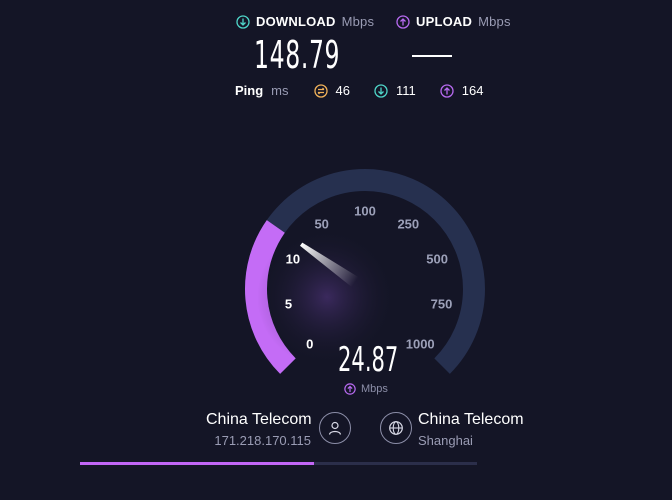 This screenshot has height=500, width=672. I want to click on server-button, so click(396, 428).